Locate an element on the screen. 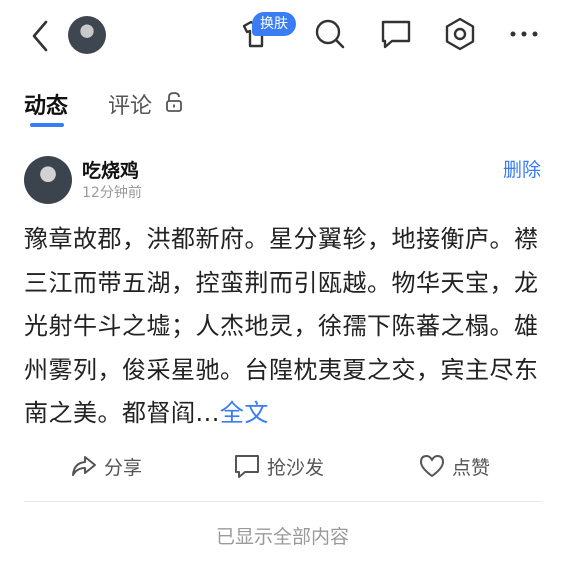 This screenshot has width=565, height=564. search-icon is located at coordinates (330, 34).